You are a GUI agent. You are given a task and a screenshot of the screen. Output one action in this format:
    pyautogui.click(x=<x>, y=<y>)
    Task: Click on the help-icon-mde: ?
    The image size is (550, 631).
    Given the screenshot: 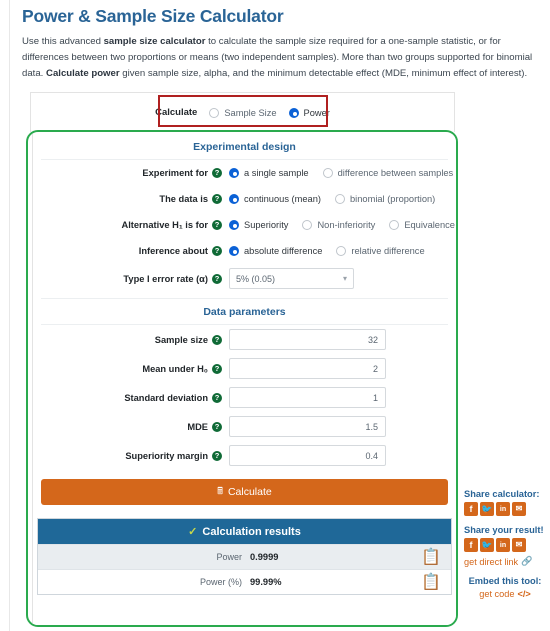 What is the action you would take?
    pyautogui.click(x=217, y=426)
    